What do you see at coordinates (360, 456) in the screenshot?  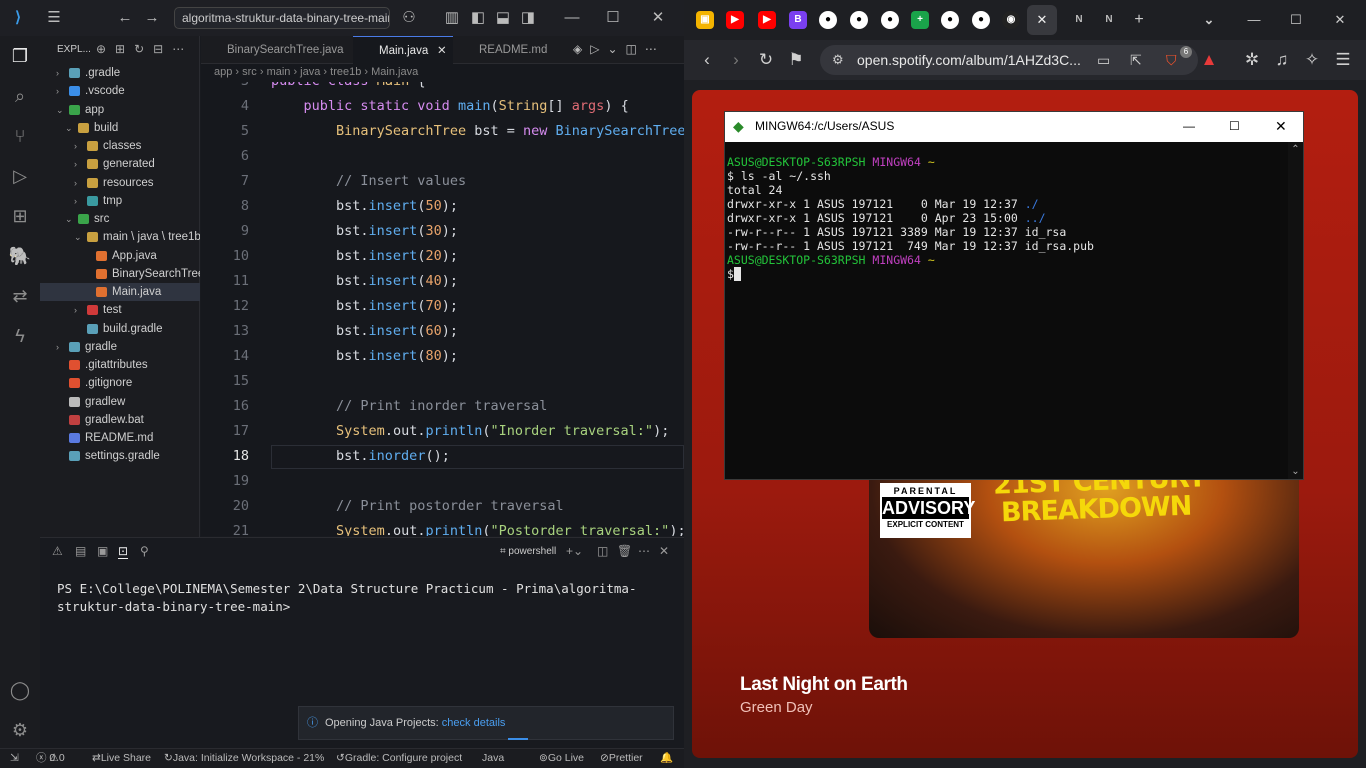 I see `code-line: bst.inorder();` at bounding box center [360, 456].